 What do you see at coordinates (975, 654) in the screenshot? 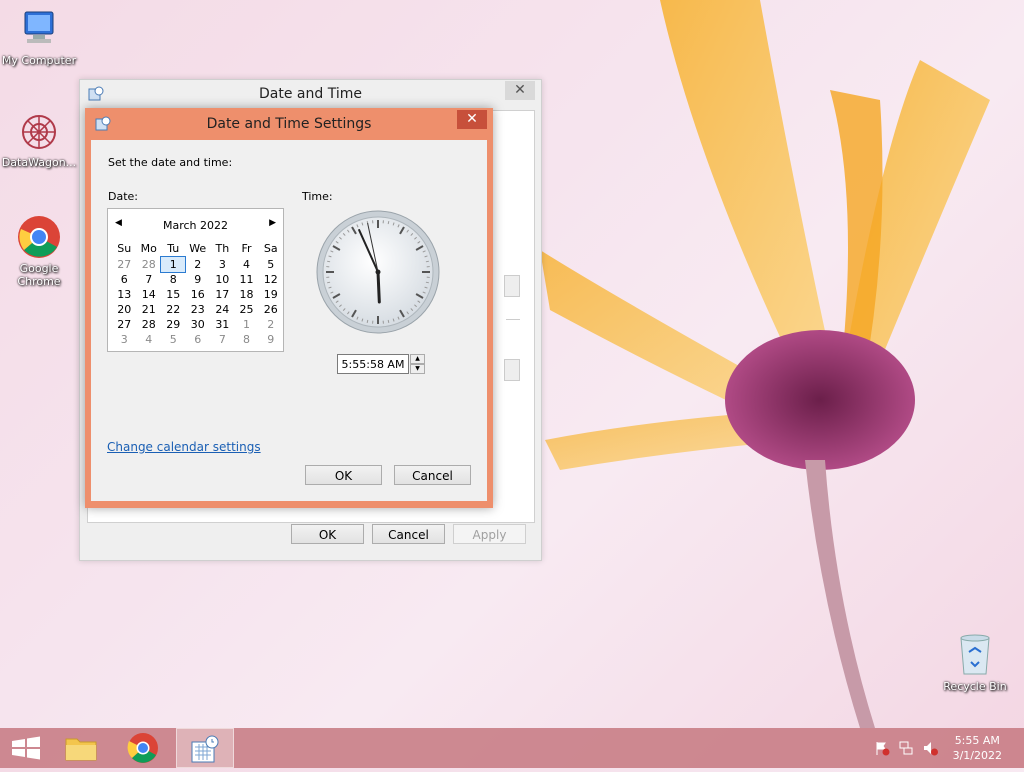
I see `recycle-bin-icon` at bounding box center [975, 654].